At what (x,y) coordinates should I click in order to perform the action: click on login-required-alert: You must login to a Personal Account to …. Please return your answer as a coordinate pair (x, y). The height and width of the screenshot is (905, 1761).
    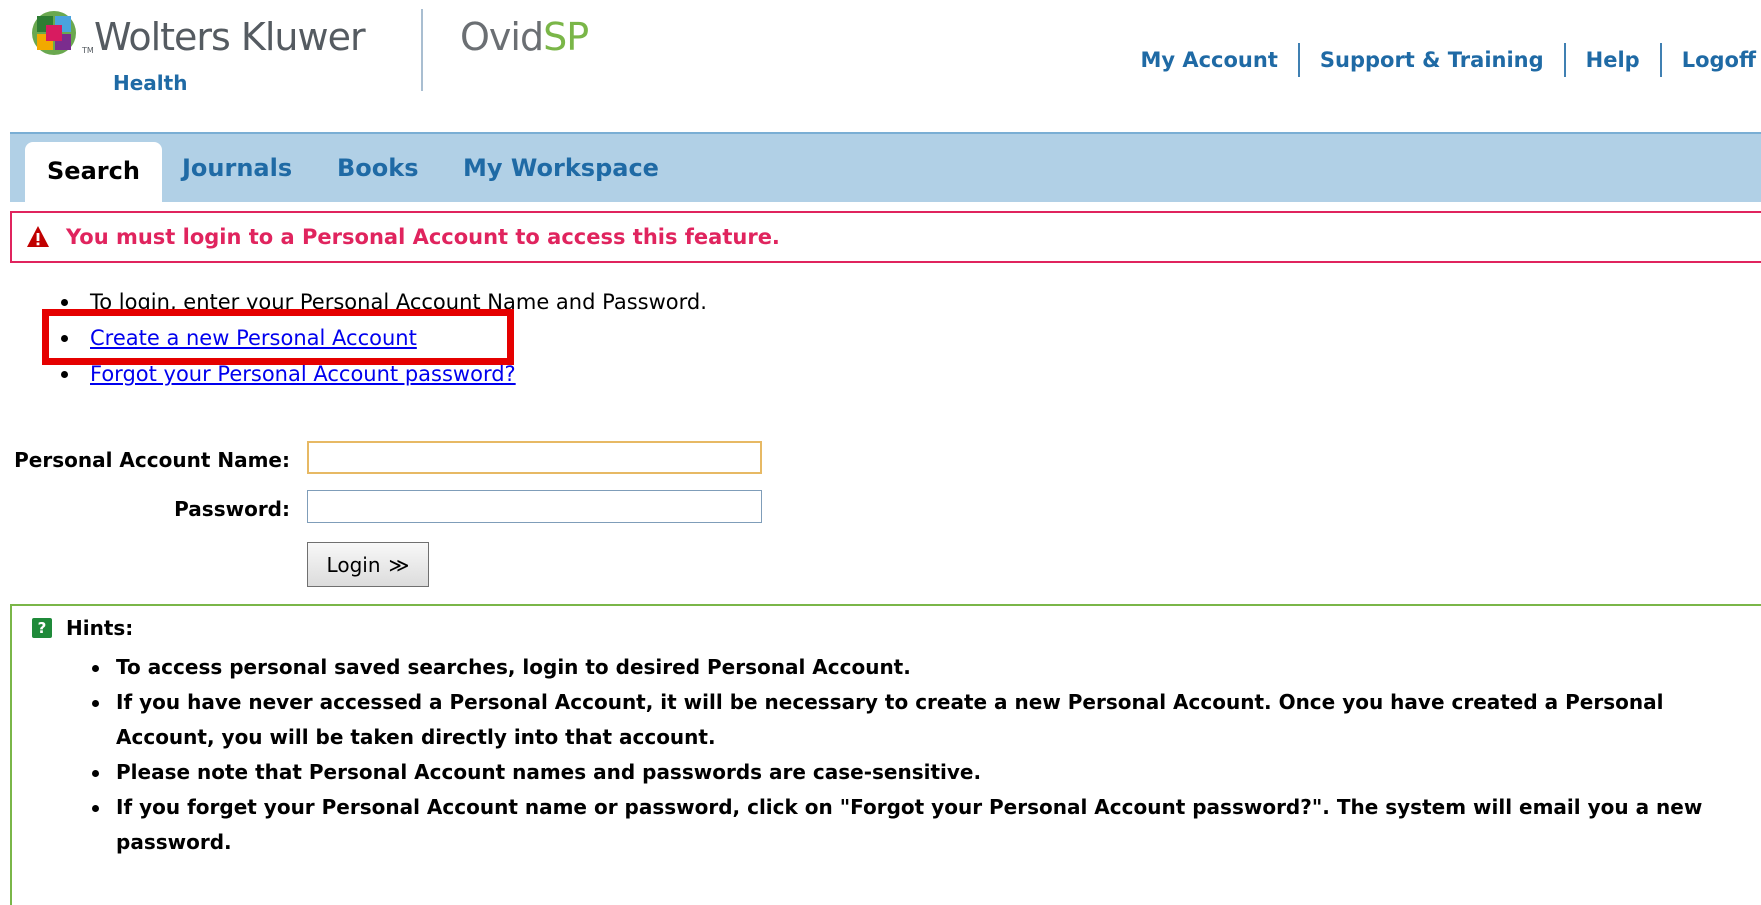
    Looking at the image, I should click on (885, 237).